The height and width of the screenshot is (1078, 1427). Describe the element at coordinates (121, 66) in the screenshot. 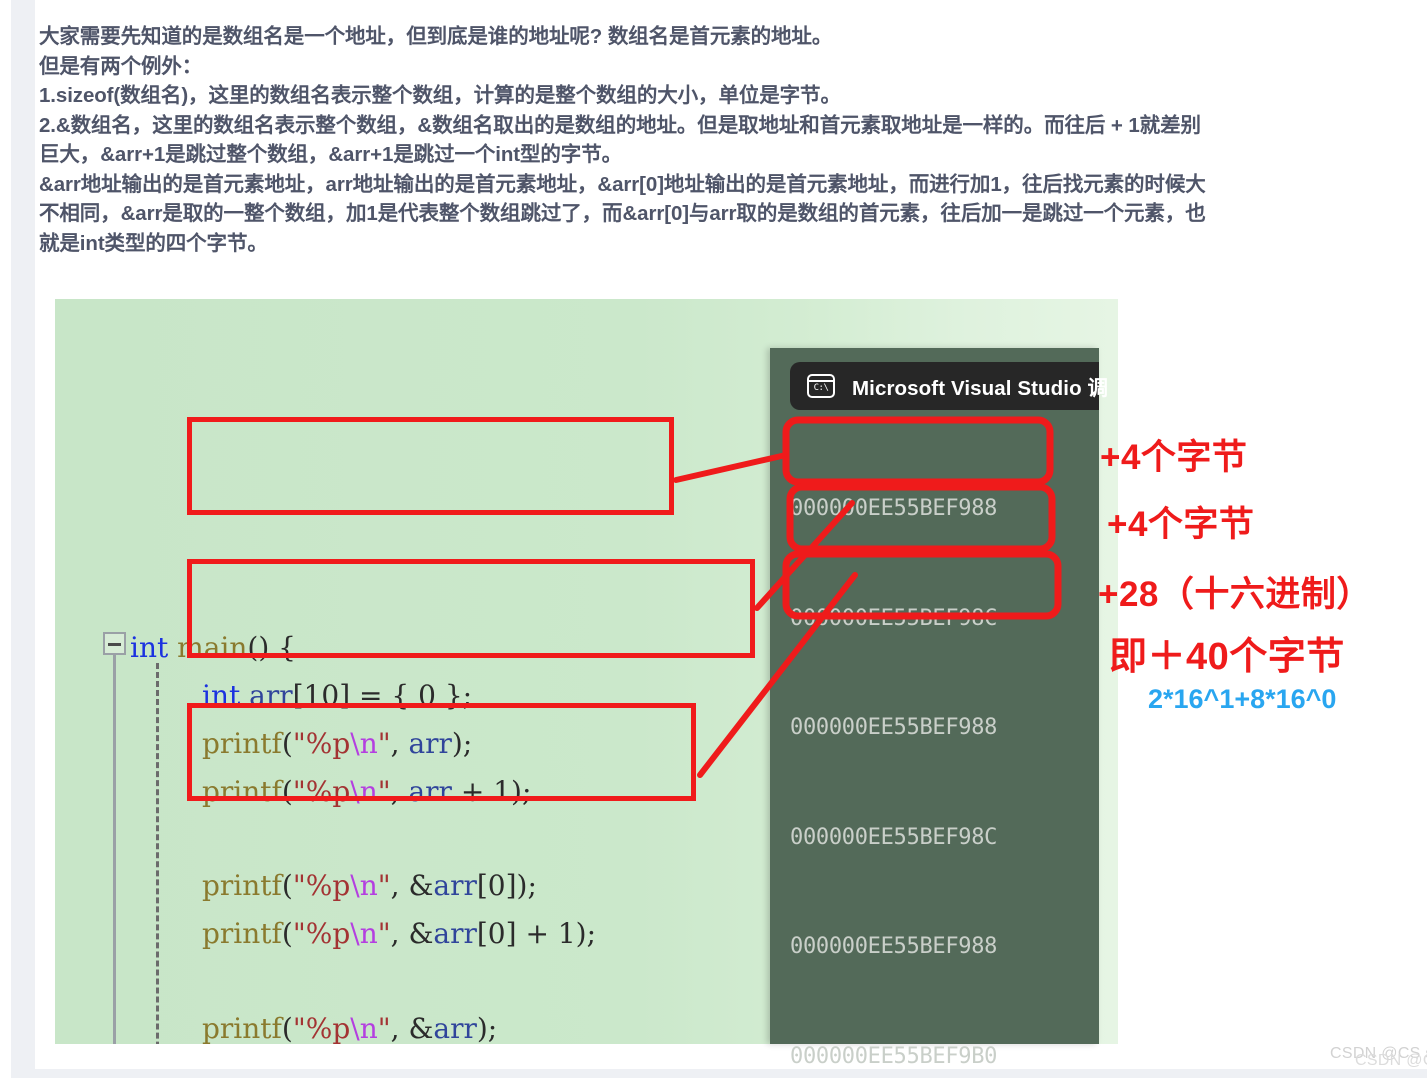

I see `article-paragraph: 但是有两个例外：` at that location.